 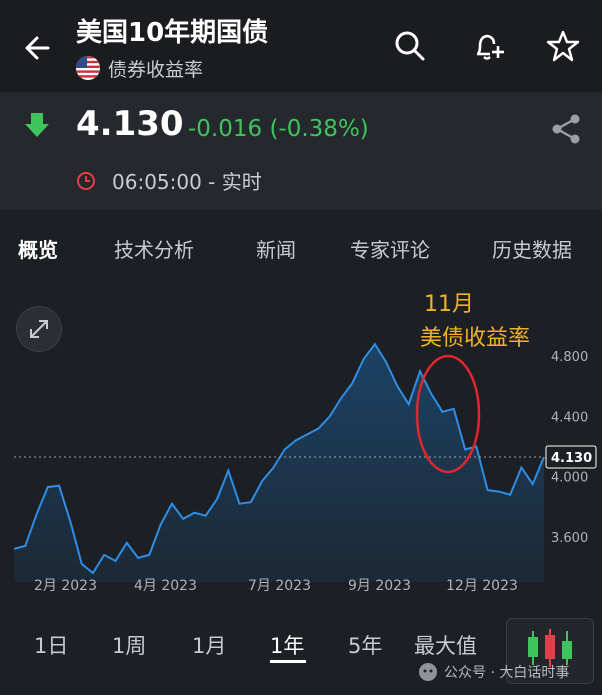 I want to click on x-tick-label: 9月 2023, so click(x=379, y=586).